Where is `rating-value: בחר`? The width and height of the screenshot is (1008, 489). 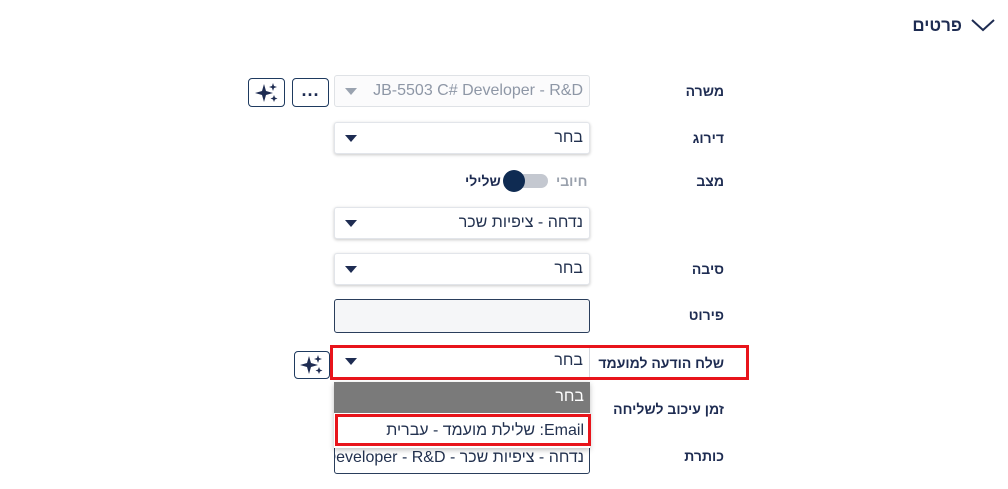
rating-value: בחר is located at coordinates (568, 137).